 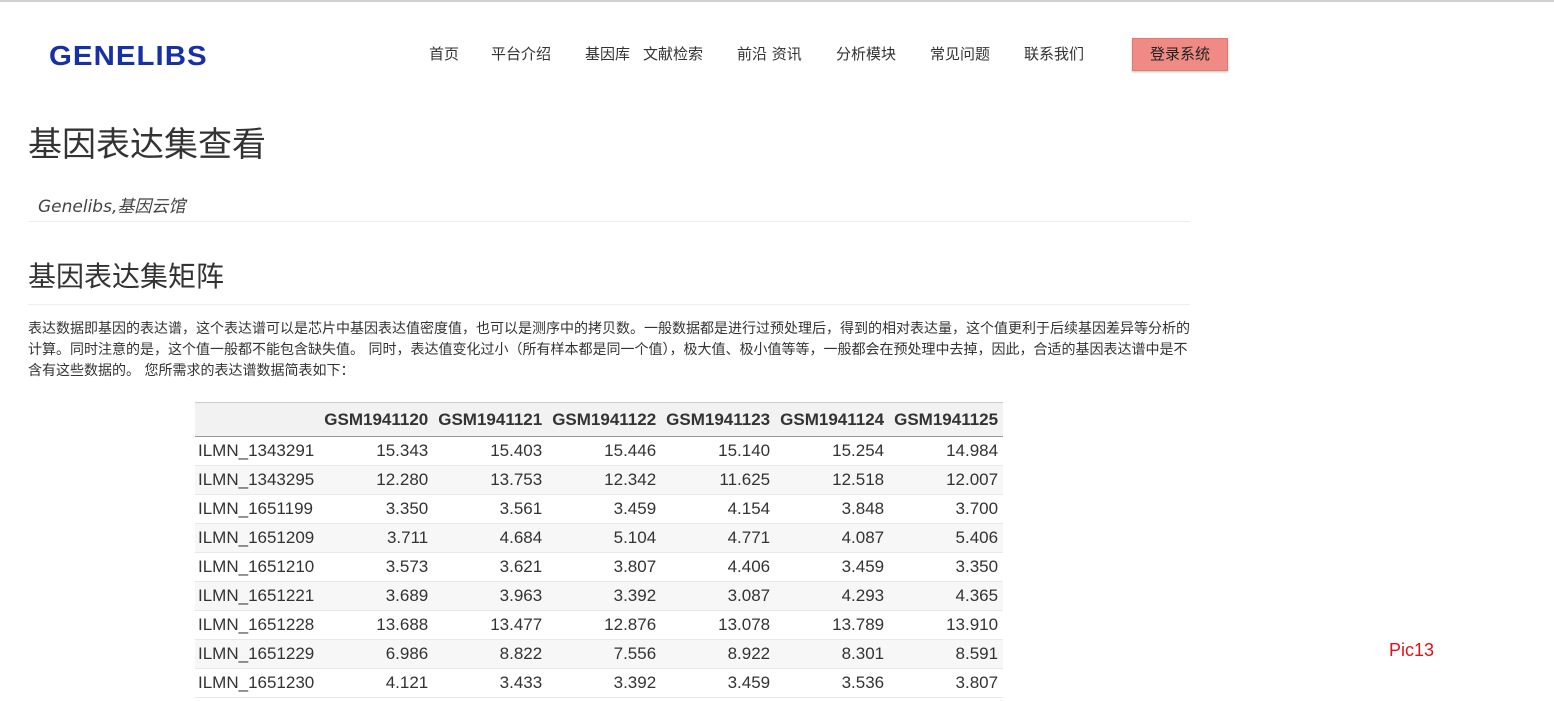 What do you see at coordinates (832, 625) in the screenshot?
I see `table-cell: 13.789` at bounding box center [832, 625].